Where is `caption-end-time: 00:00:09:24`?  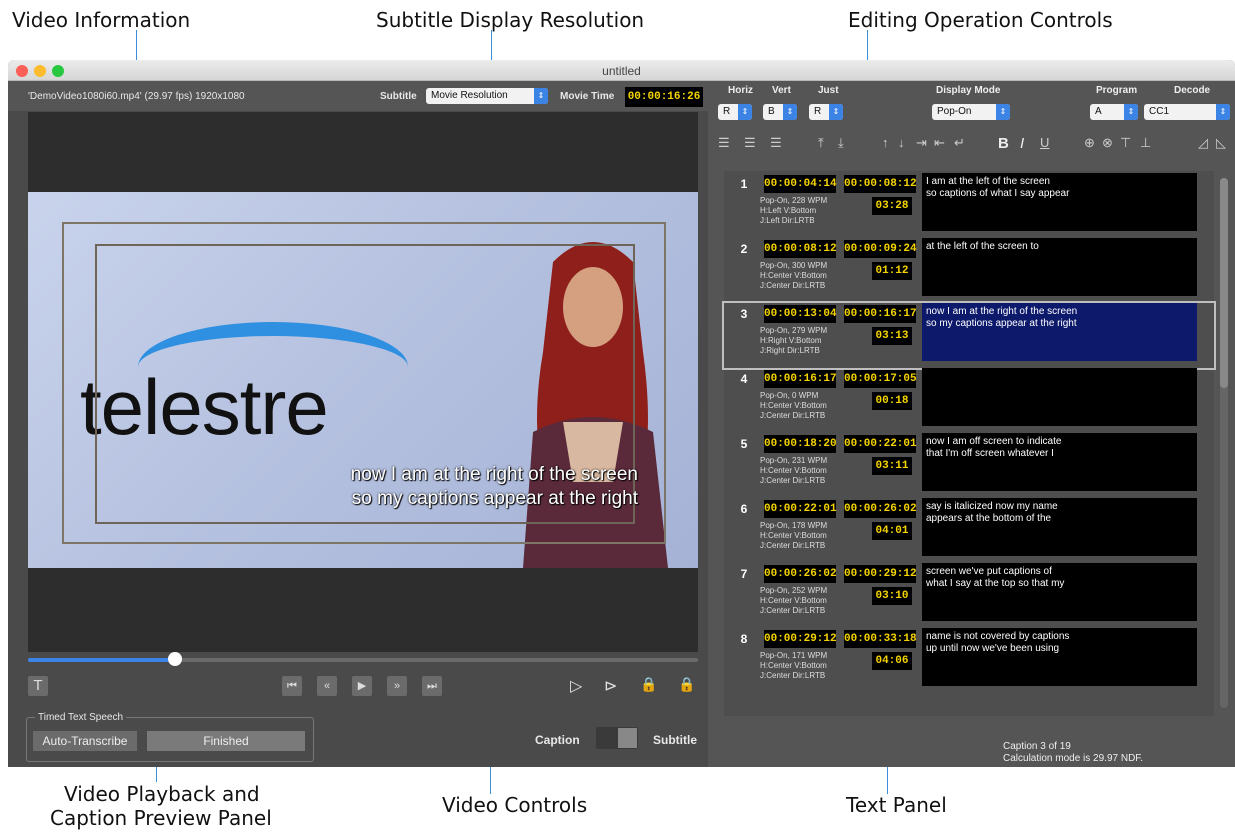
caption-end-time: 00:00:09:24 is located at coordinates (880, 249).